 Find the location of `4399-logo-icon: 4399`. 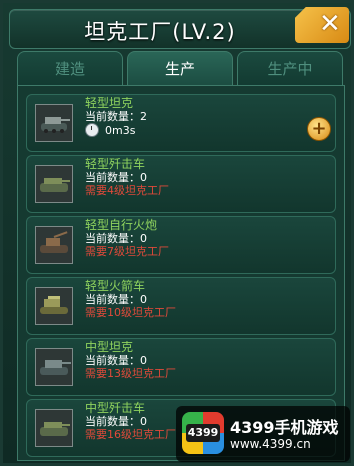

4399-logo-icon: 4399 is located at coordinates (203, 433).